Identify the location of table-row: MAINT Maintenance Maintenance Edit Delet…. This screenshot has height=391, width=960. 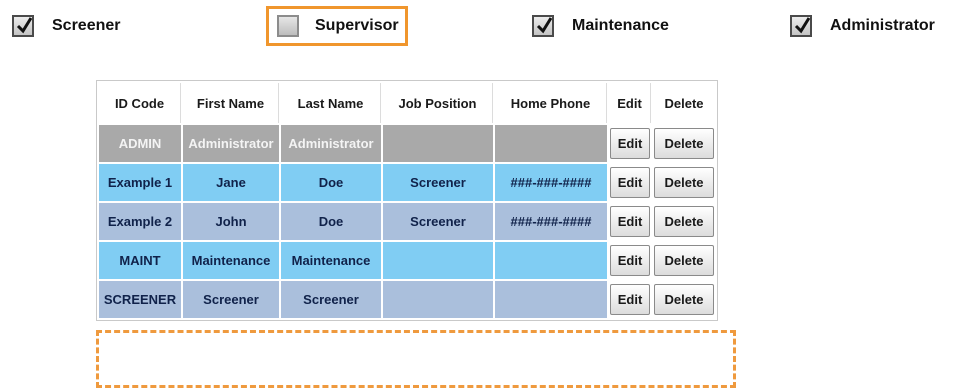
(407, 260).